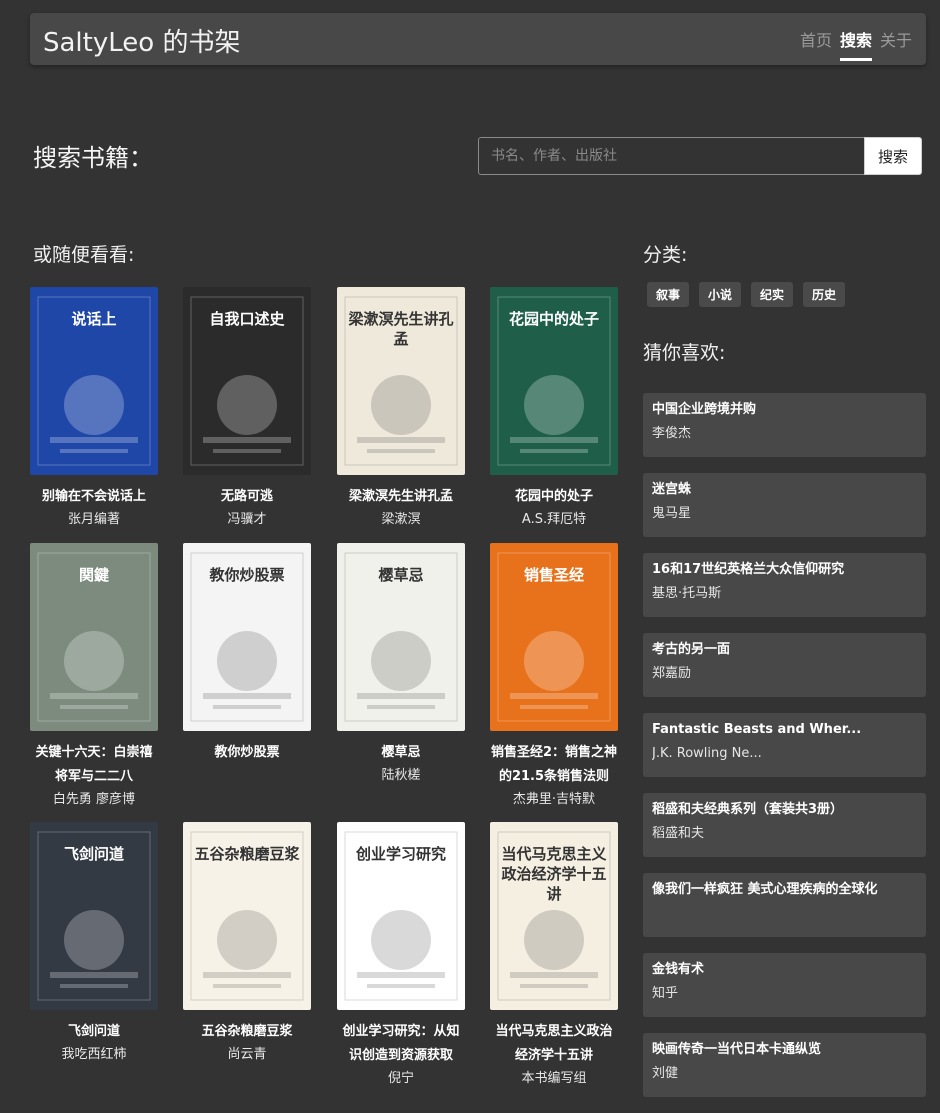  What do you see at coordinates (247, 1032) in the screenshot?
I see `book-title: 五谷杂粮磨豆浆` at bounding box center [247, 1032].